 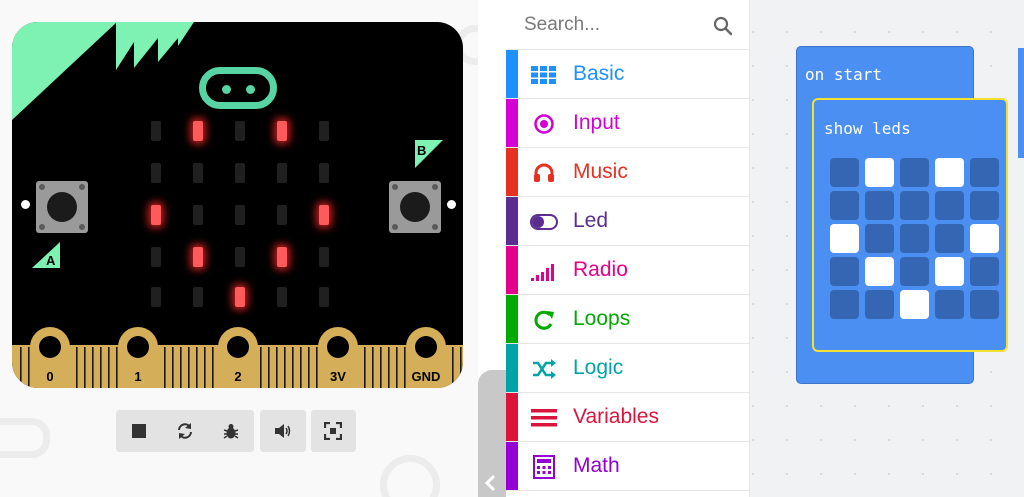 What do you see at coordinates (185, 431) in the screenshot?
I see `restart-button` at bounding box center [185, 431].